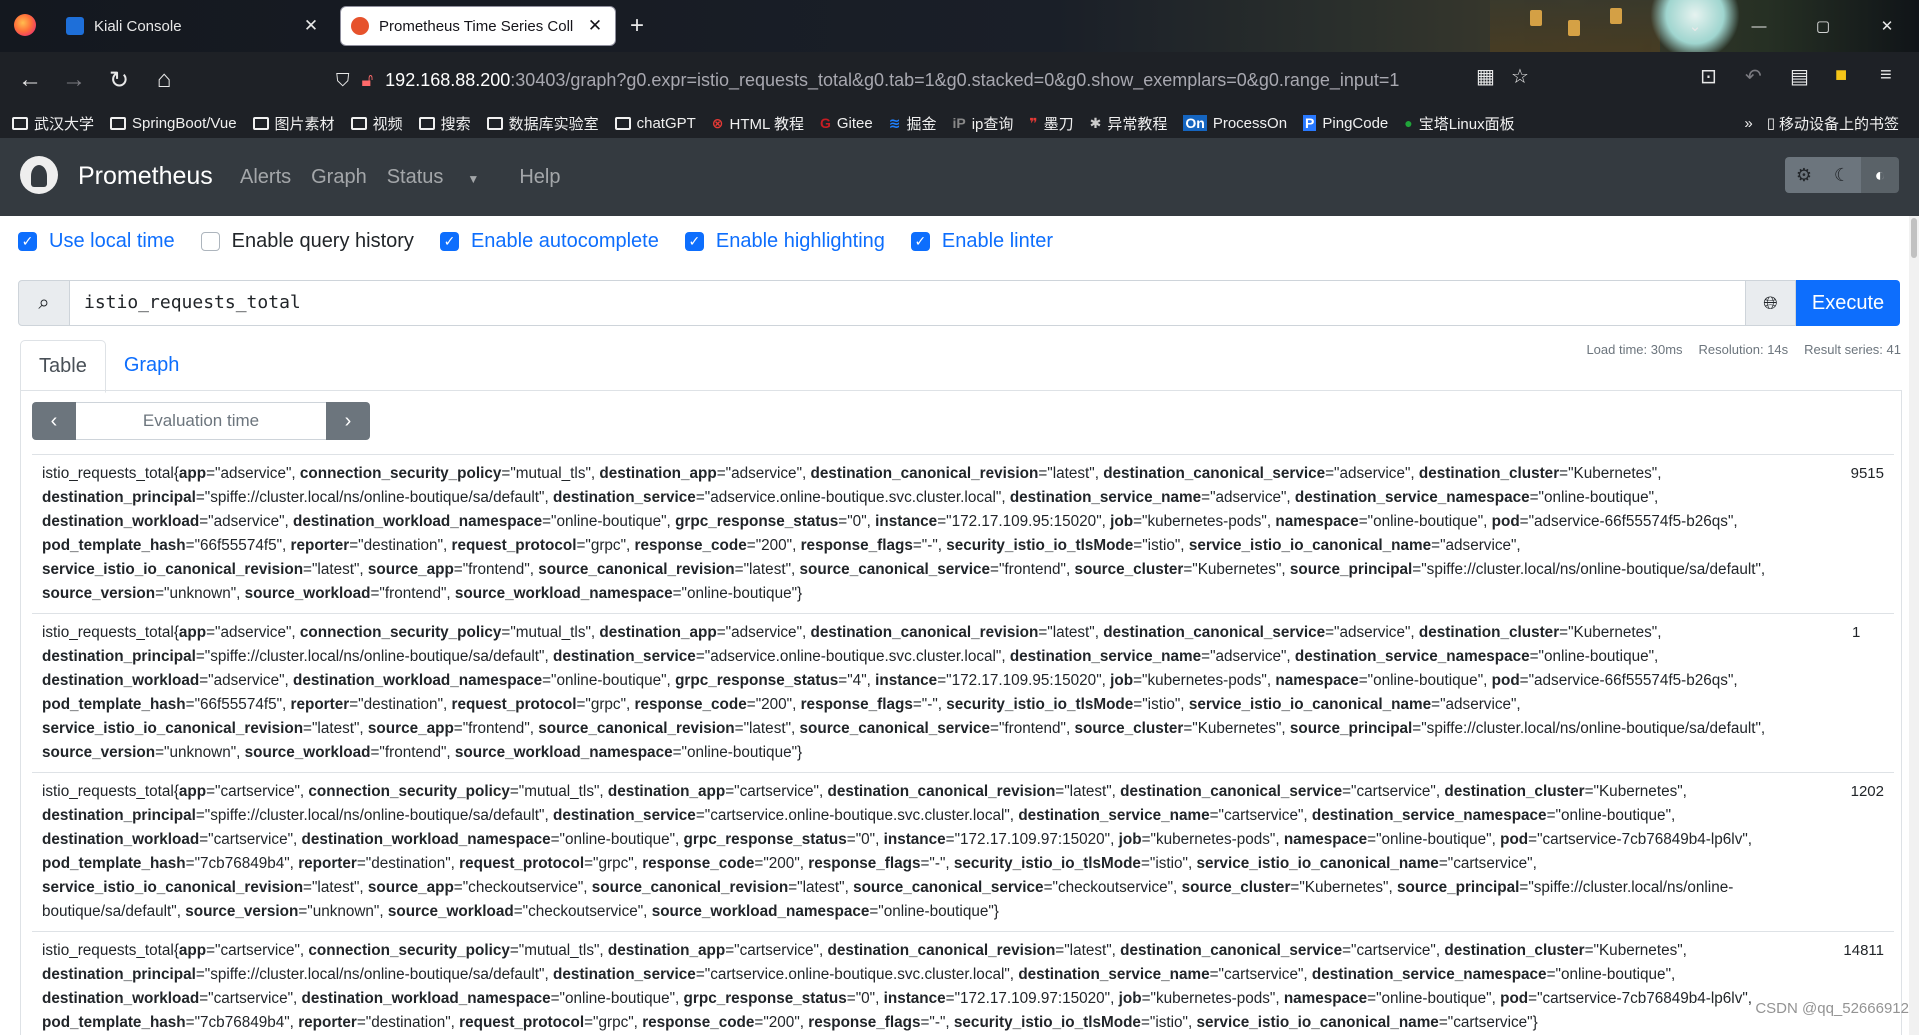  What do you see at coordinates (192, 473) in the screenshot?
I see `label-name: app` at bounding box center [192, 473].